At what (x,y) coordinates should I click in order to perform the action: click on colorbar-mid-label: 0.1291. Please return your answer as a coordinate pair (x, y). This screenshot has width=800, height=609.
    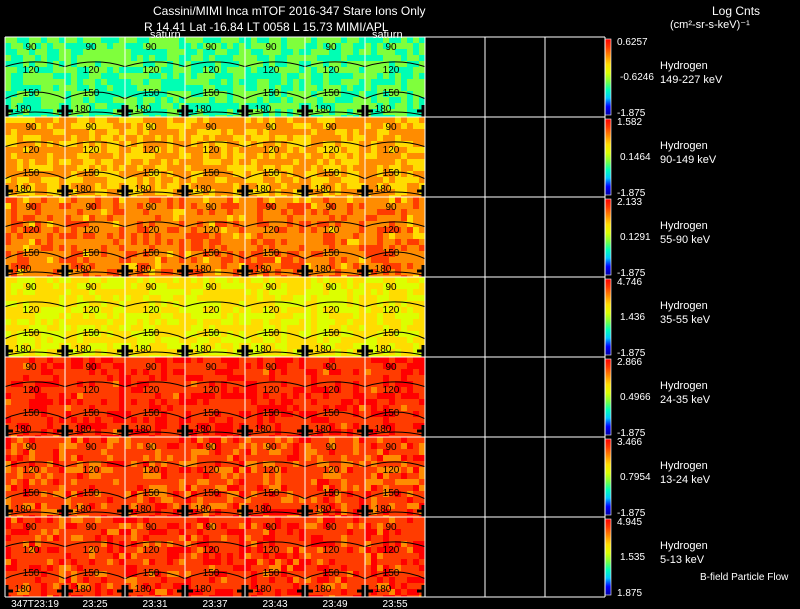
    Looking at the image, I should click on (635, 237).